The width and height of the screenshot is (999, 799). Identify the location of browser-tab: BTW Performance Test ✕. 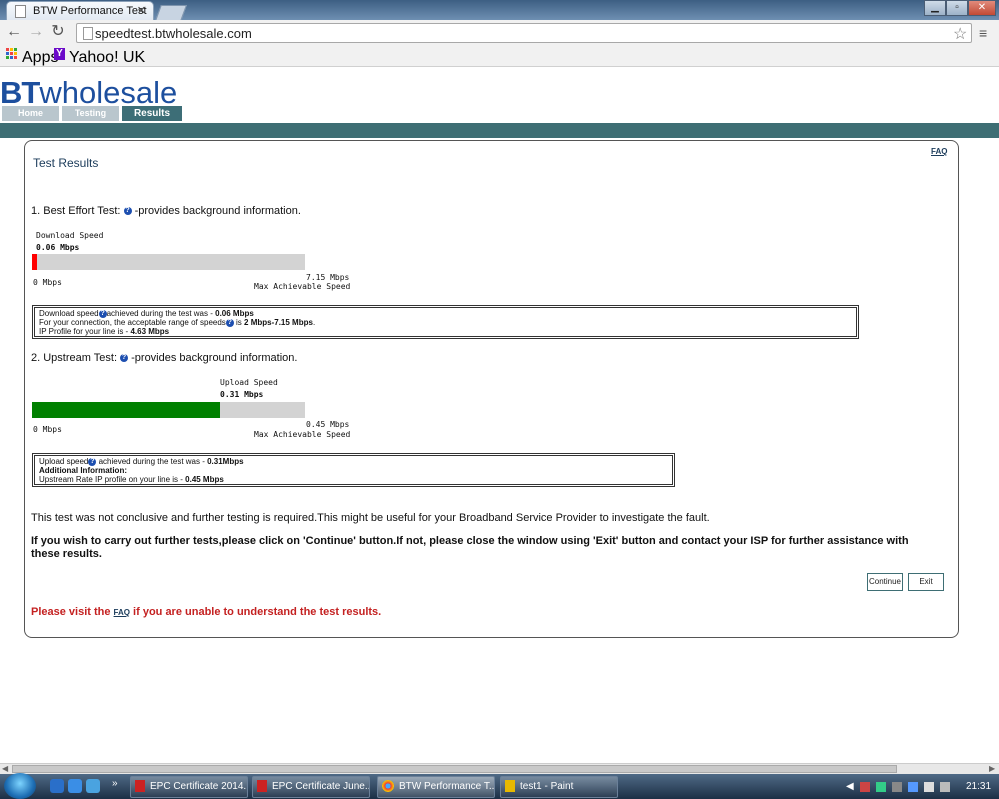
(80, 10).